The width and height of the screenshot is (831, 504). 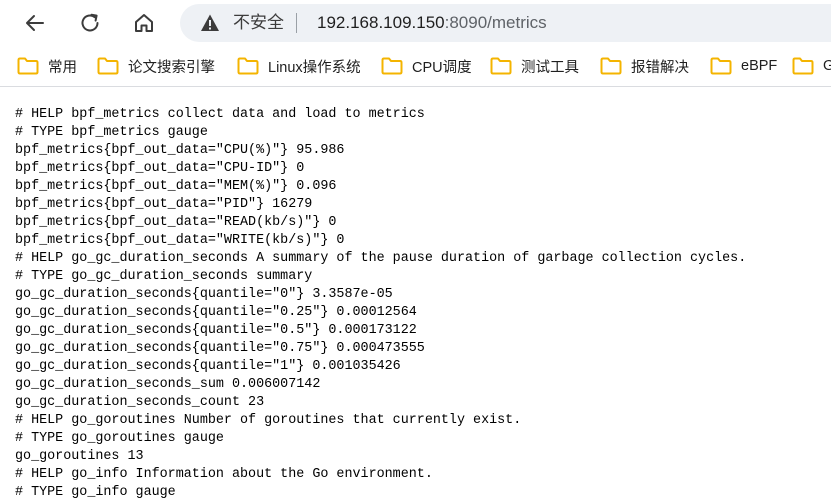 I want to click on reload-icon, so click(x=90, y=22).